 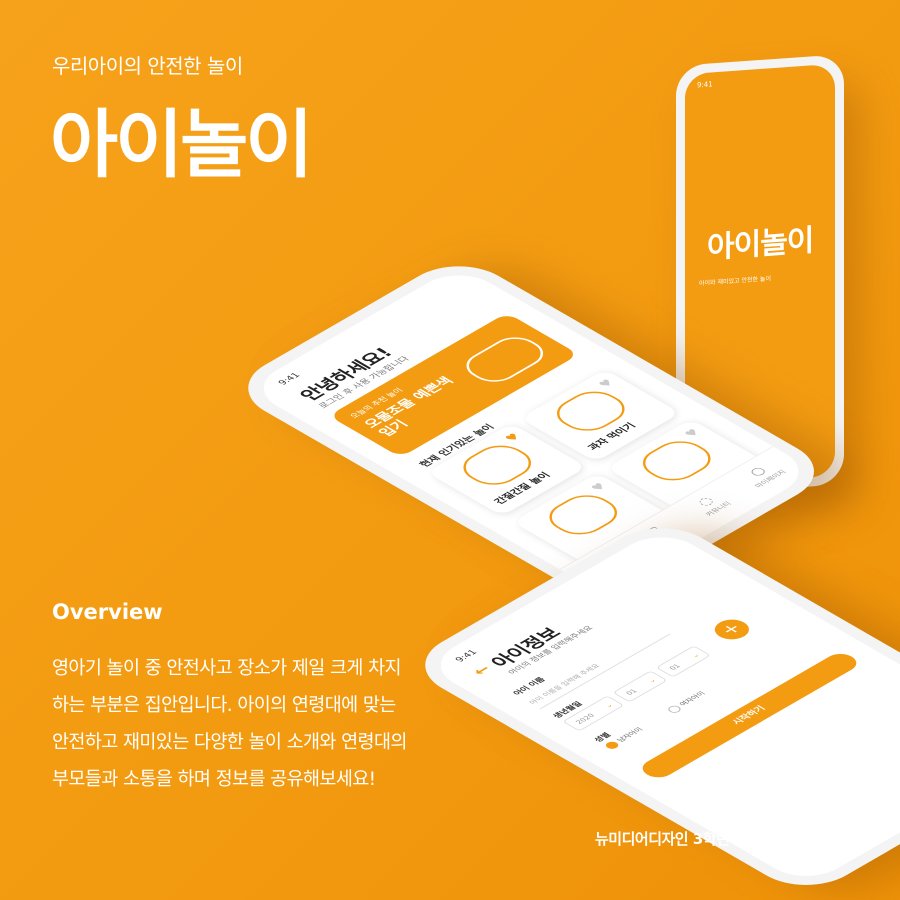 I want to click on year-value: 2020, so click(x=585, y=719).